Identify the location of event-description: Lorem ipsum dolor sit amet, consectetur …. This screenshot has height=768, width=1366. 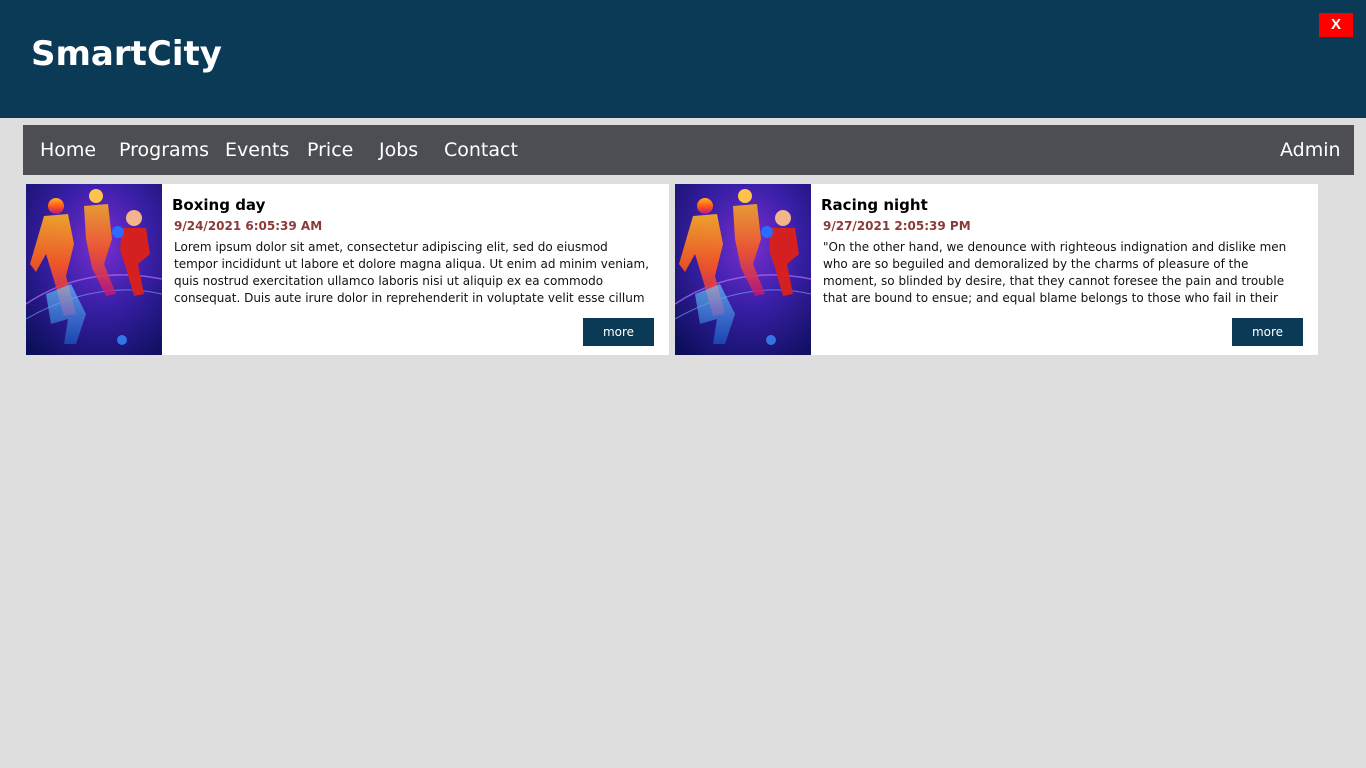
(412, 272).